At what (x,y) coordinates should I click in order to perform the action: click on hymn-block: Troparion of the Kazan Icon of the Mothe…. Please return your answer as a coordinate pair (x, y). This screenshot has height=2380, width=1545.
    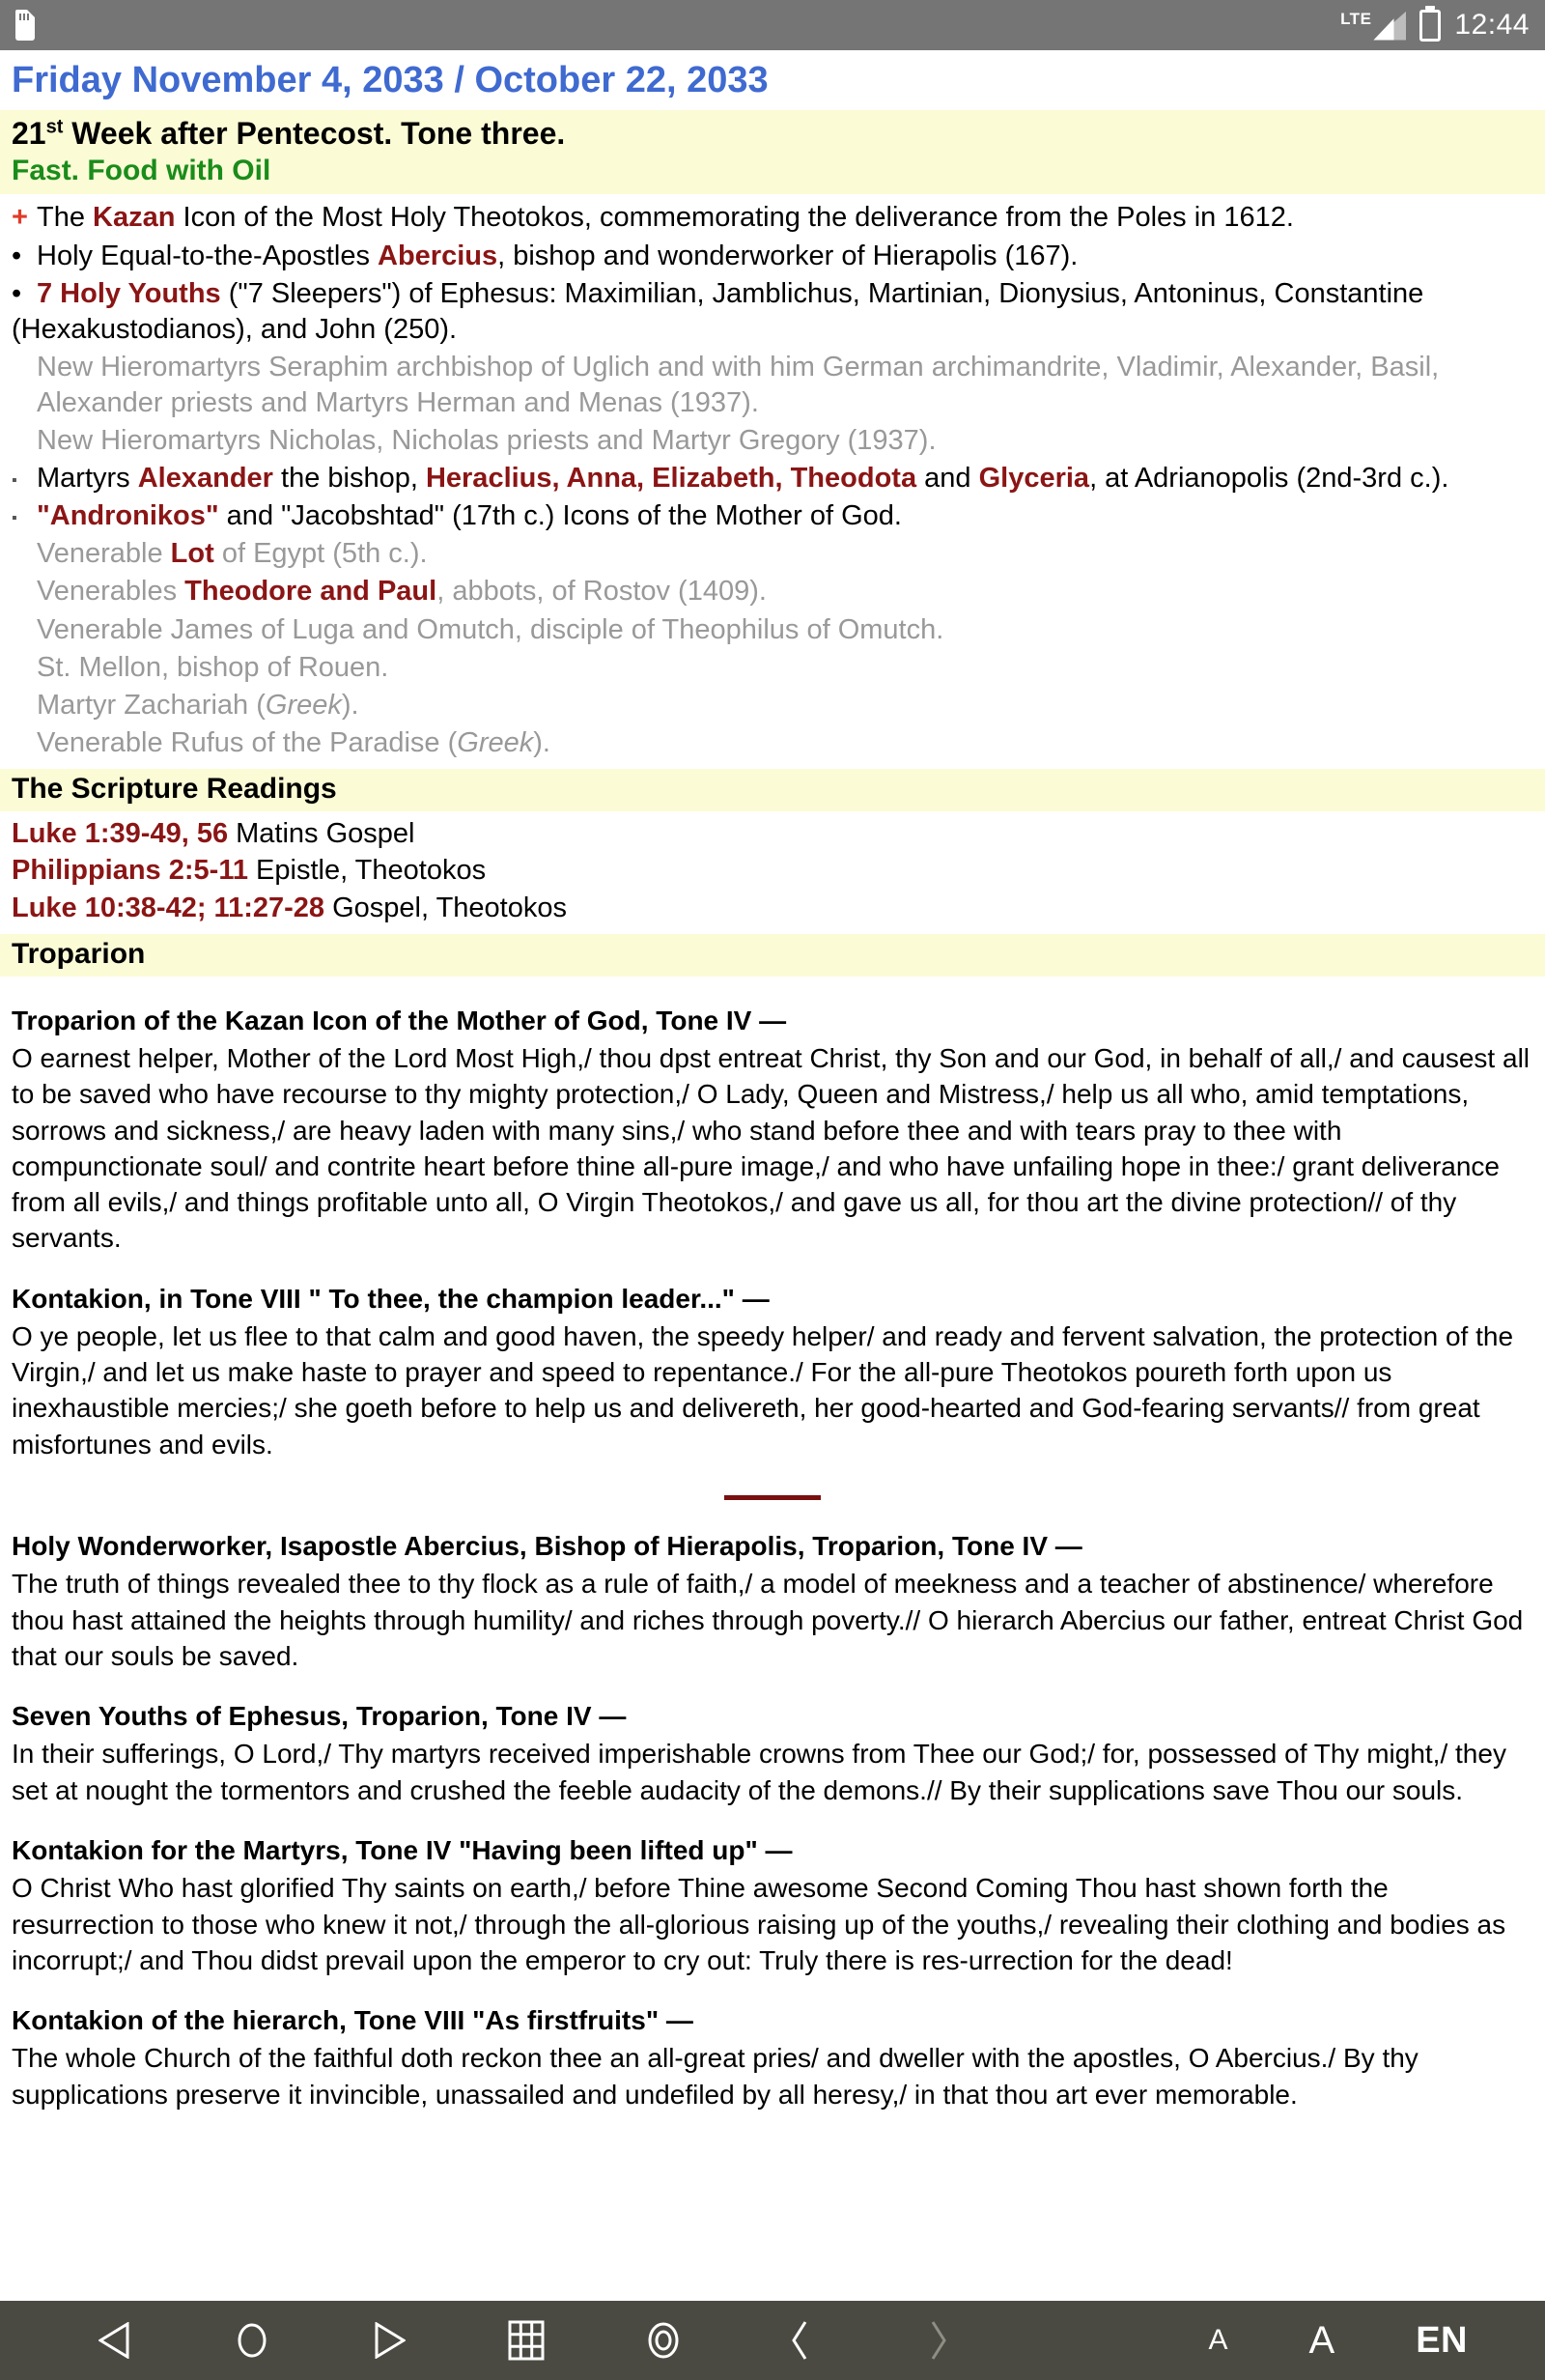
    Looking at the image, I should click on (772, 1131).